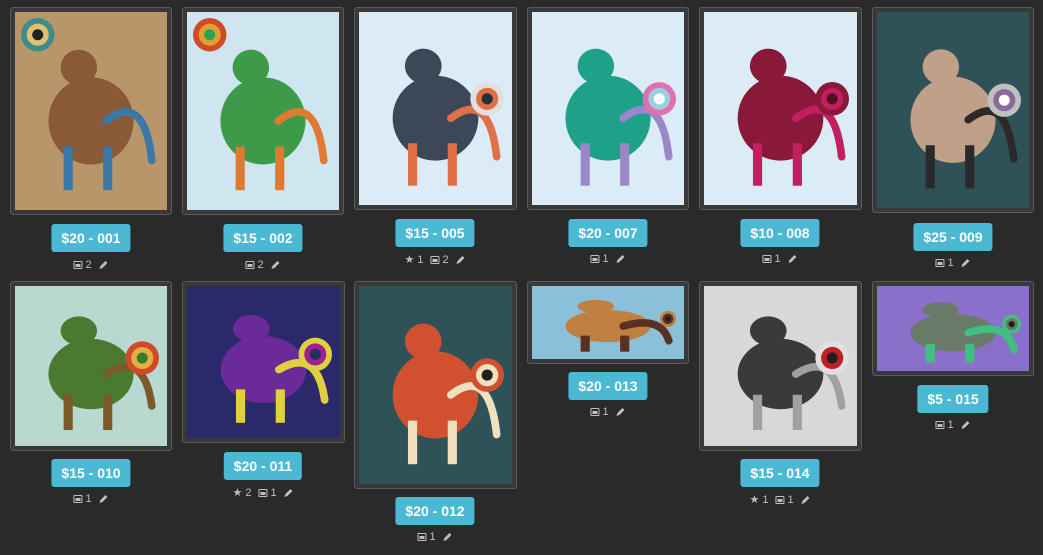  I want to click on price-button: $10 - 008, so click(780, 233).